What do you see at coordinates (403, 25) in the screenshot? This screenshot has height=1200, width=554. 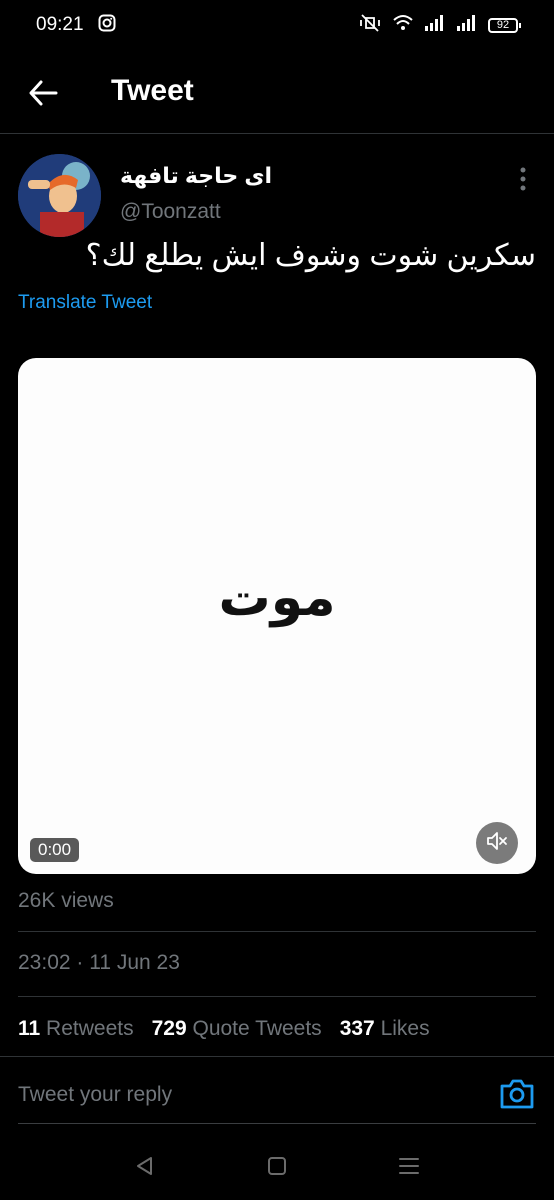 I see `wifi-icon` at bounding box center [403, 25].